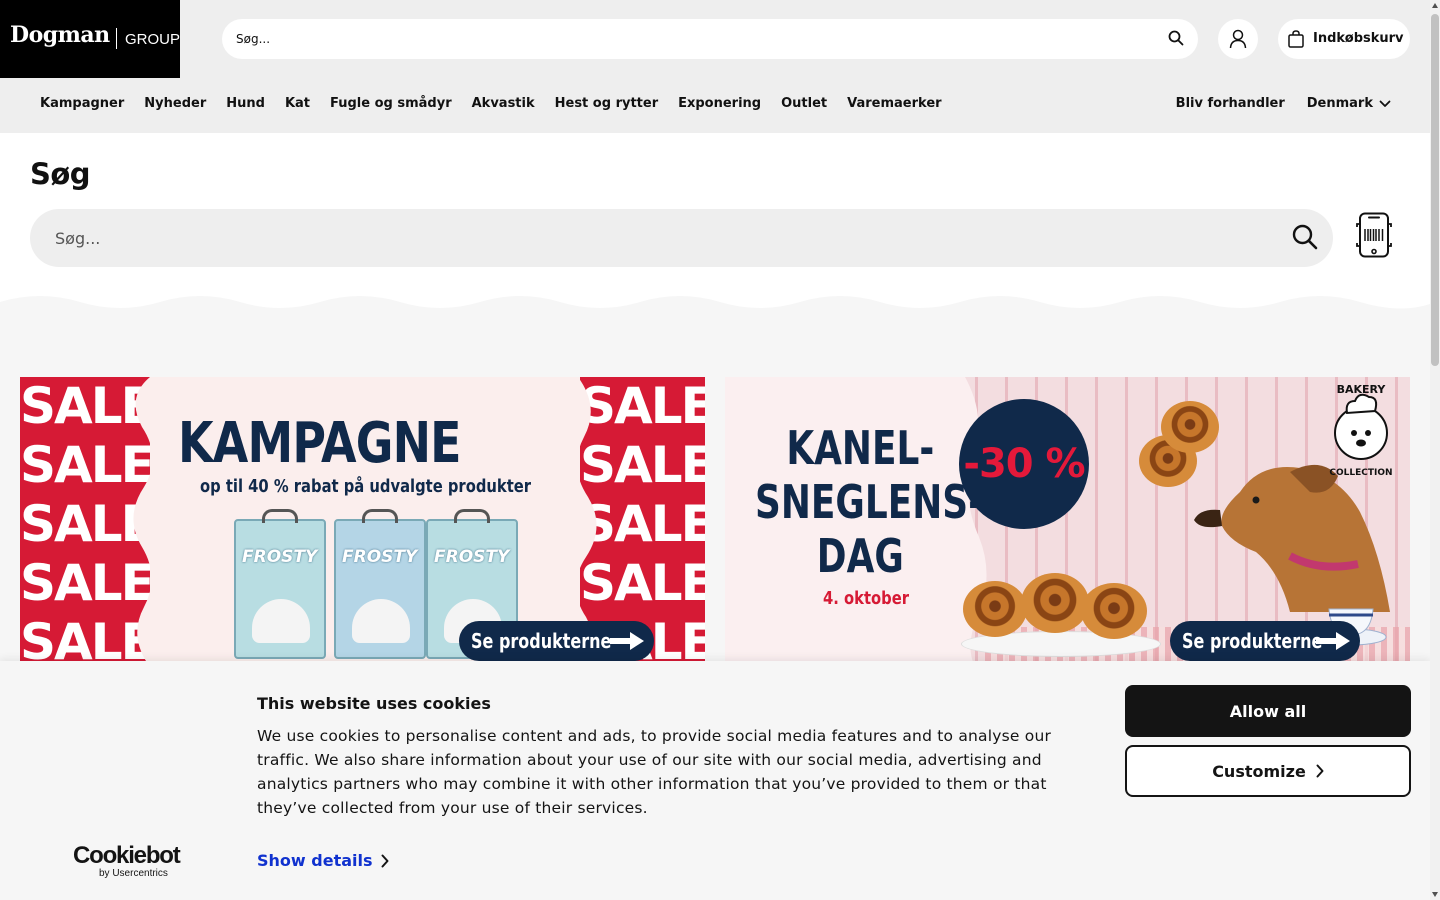  What do you see at coordinates (391, 103) in the screenshot?
I see `nav-item-fugle-og-smadyr: Fugle og smådyr` at bounding box center [391, 103].